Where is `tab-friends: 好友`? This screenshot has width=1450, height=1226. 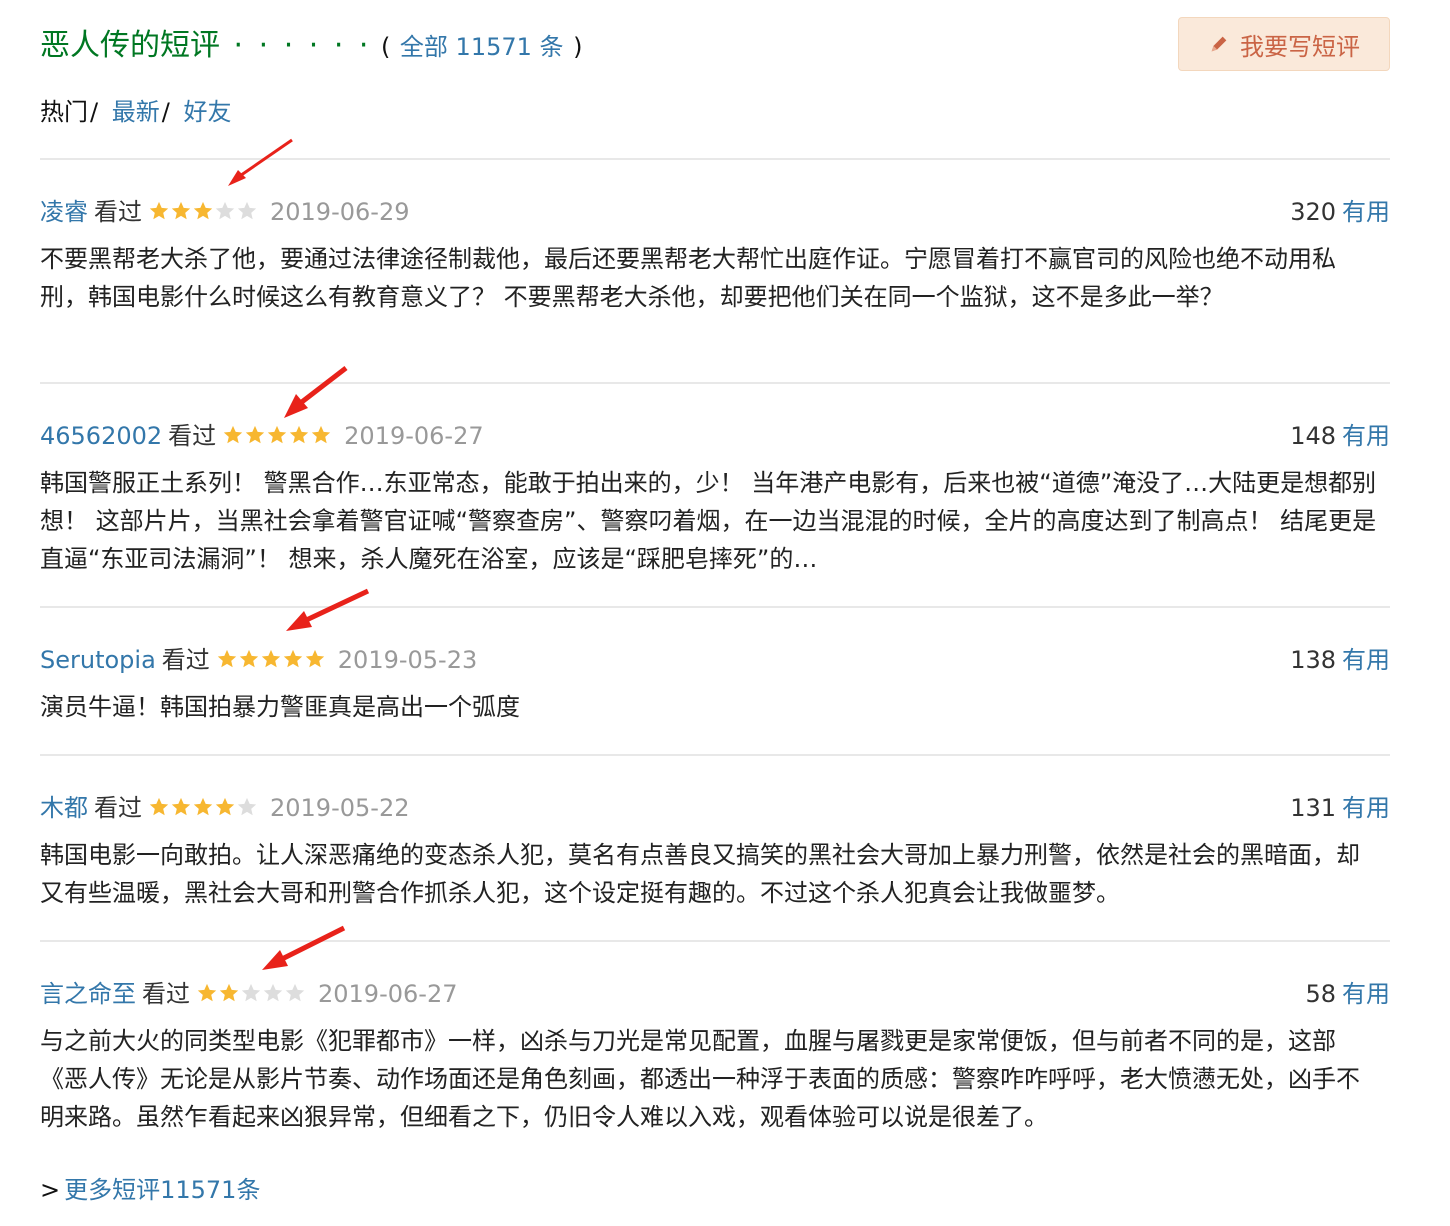 tab-friends: 好友 is located at coordinates (207, 112).